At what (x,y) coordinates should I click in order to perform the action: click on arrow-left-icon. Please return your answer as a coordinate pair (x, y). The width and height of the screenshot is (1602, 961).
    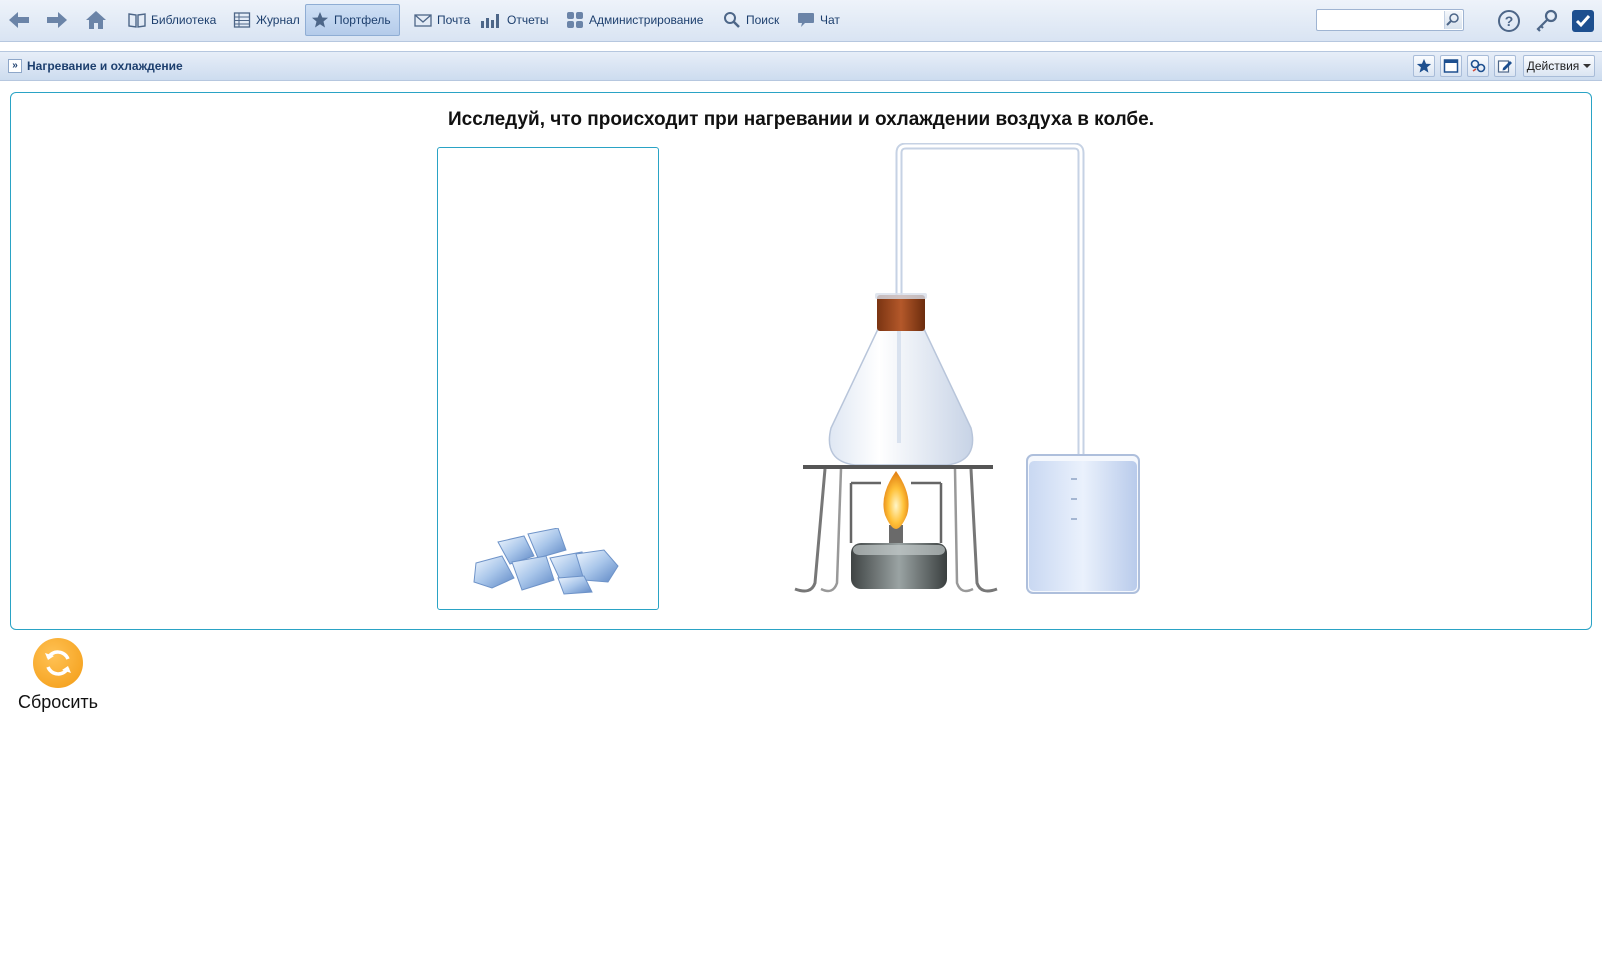
    Looking at the image, I should click on (19, 20).